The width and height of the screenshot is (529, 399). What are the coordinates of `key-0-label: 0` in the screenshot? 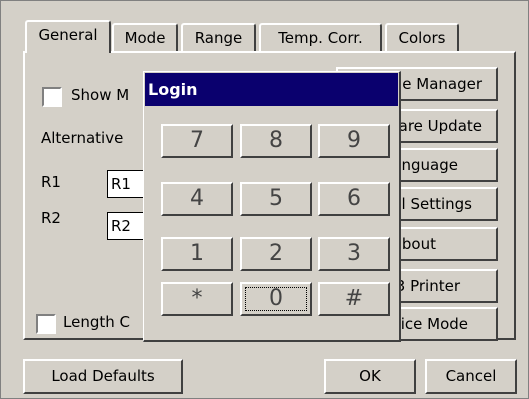 It's located at (276, 298).